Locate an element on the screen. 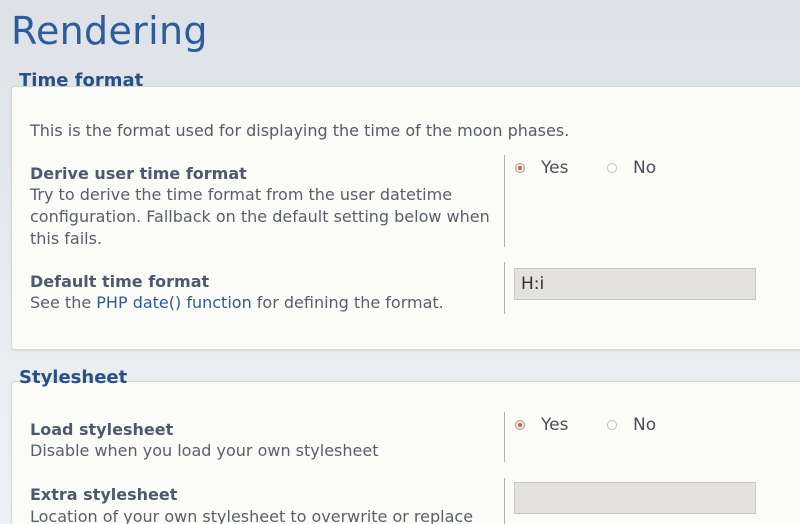  derive-yes-label: Yes is located at coordinates (555, 168).